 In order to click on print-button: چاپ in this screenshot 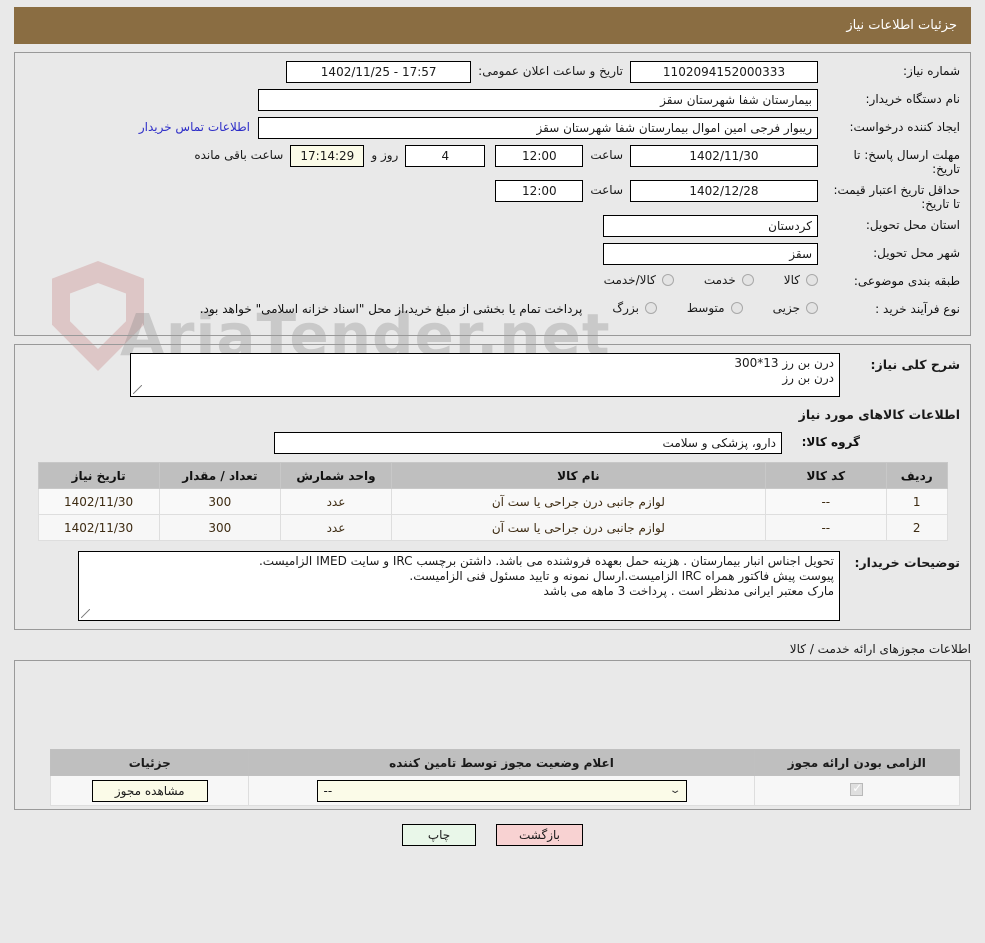, I will do `click(439, 835)`.